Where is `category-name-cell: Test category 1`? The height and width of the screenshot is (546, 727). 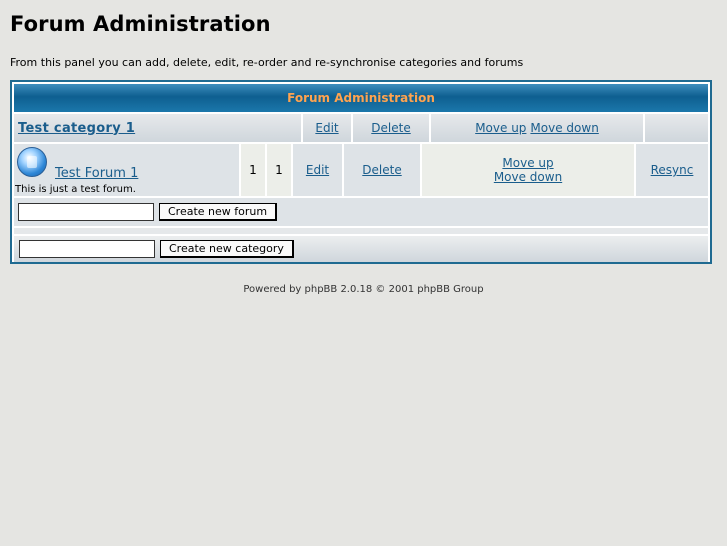
category-name-cell: Test category 1 is located at coordinates (157, 128).